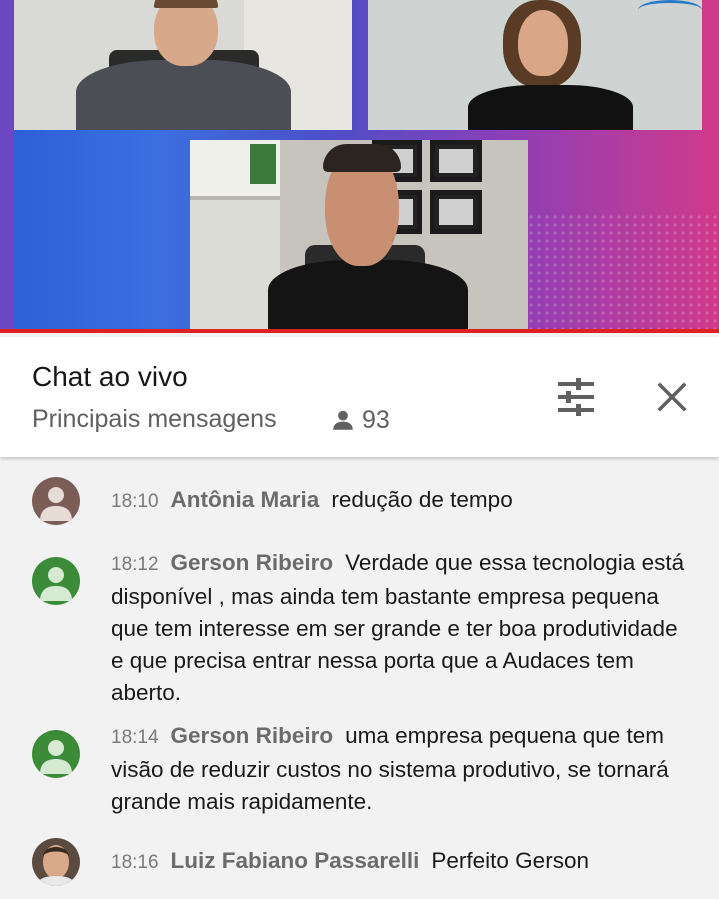 The image size is (719, 899). What do you see at coordinates (135, 862) in the screenshot?
I see `message-time: 18:16` at bounding box center [135, 862].